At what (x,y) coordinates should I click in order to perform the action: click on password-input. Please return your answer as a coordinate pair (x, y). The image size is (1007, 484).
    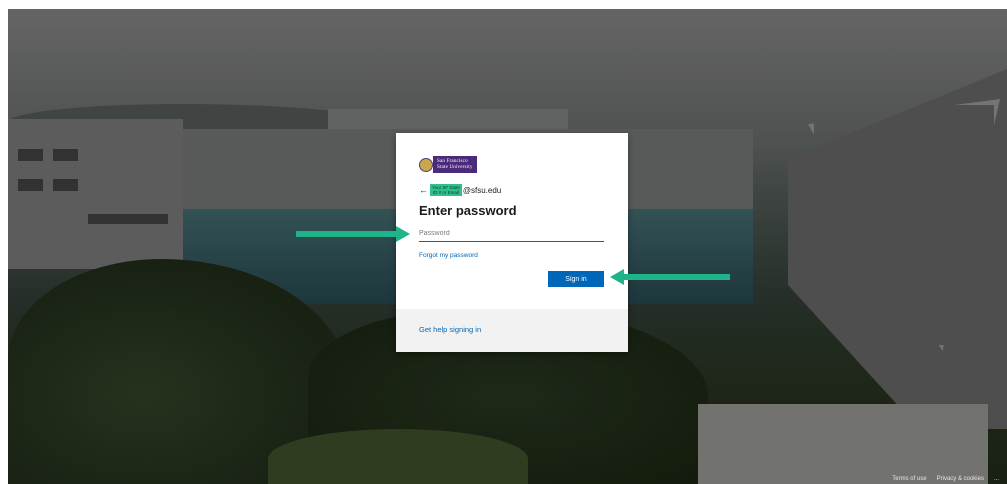
    Looking at the image, I should click on (511, 234).